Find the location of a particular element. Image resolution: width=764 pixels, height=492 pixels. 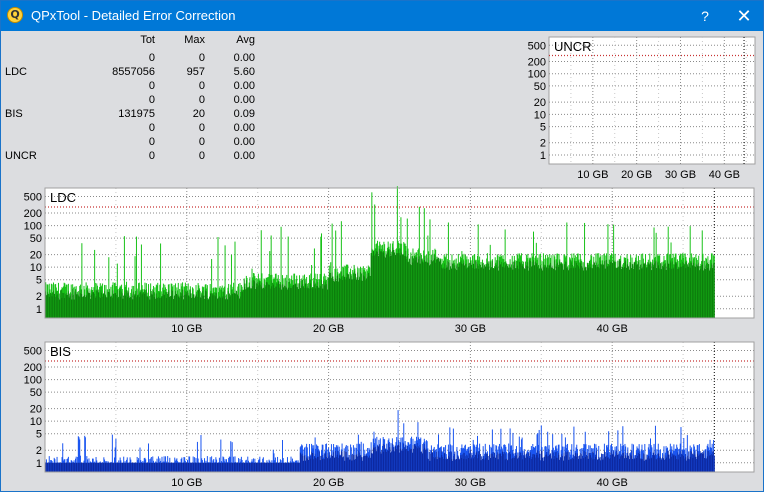

ldc-y-tick-label: 5 is located at coordinates (39, 281).